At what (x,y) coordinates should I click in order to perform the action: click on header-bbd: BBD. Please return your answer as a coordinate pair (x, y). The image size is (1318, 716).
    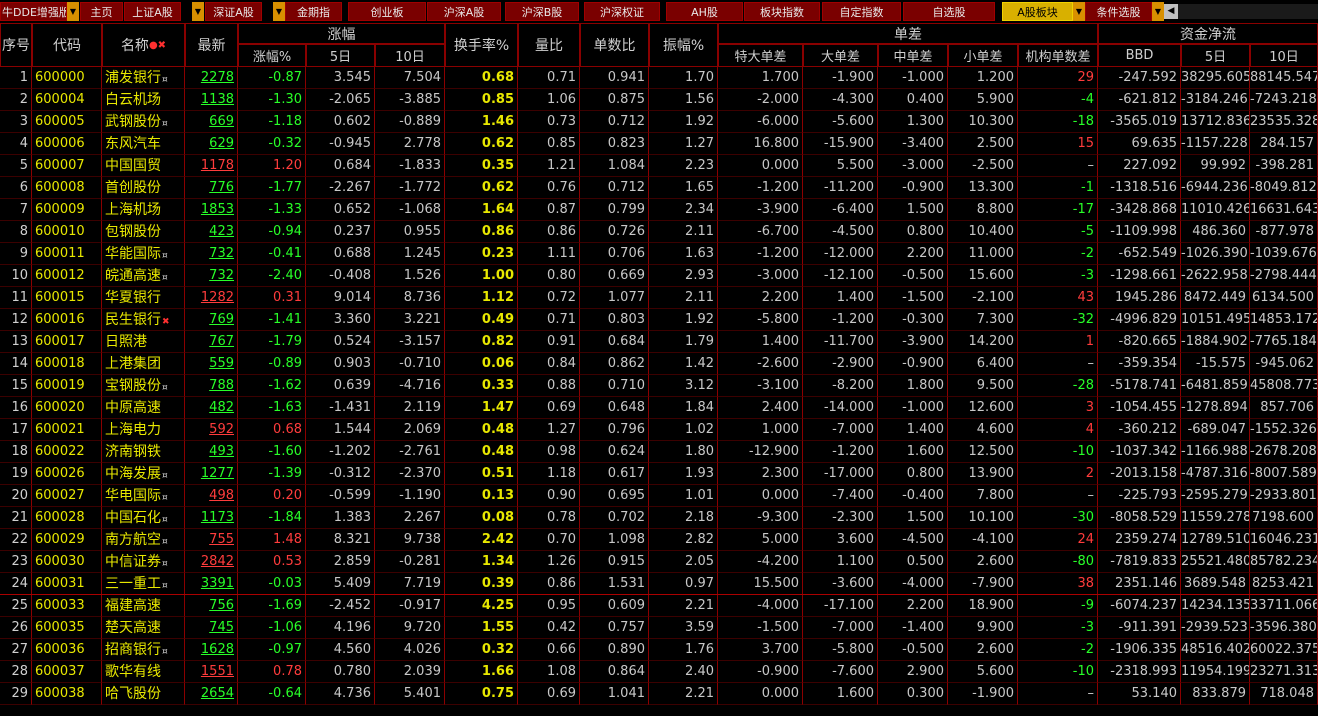
    Looking at the image, I should click on (1139, 55).